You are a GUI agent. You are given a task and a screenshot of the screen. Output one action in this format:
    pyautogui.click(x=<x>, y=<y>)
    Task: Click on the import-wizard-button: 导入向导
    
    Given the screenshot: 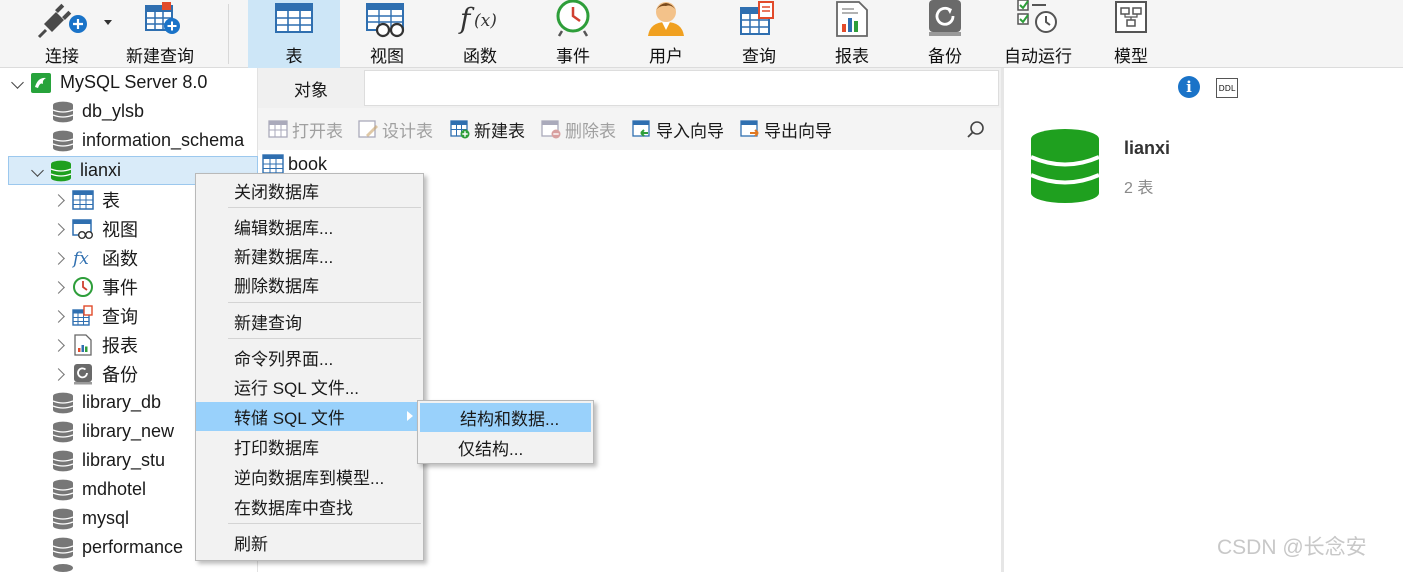 What is the action you would take?
    pyautogui.click(x=678, y=129)
    